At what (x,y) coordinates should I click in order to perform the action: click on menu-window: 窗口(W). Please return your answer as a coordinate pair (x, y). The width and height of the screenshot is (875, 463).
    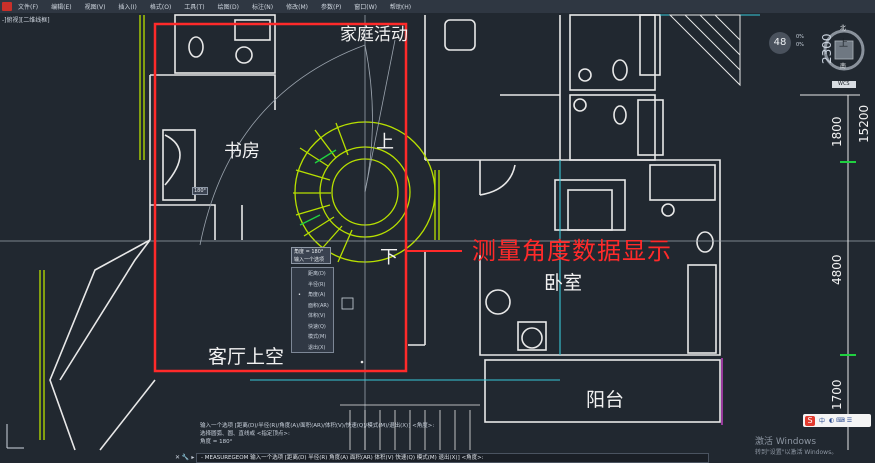
    Looking at the image, I should click on (365, 6).